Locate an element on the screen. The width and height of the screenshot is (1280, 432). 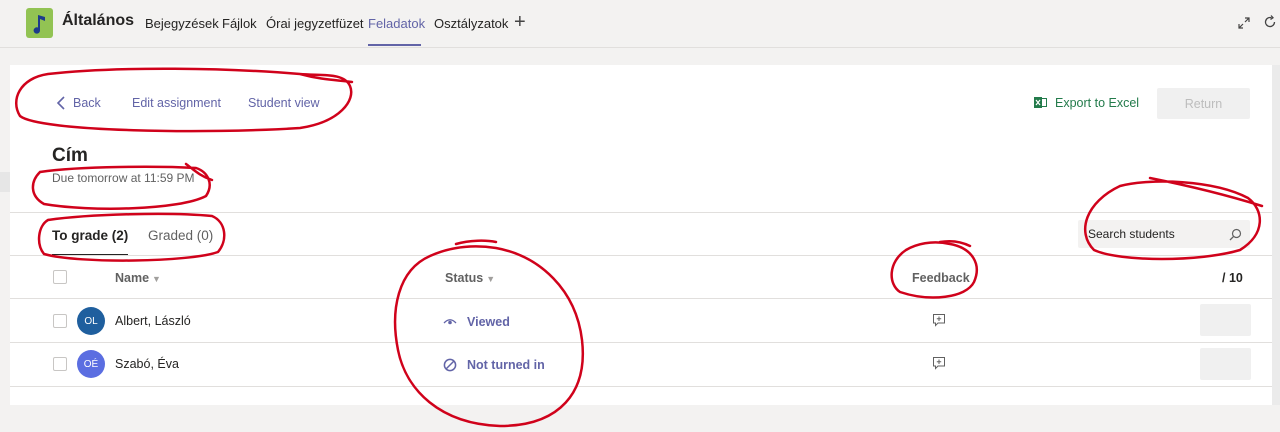
refresh-icon is located at coordinates (1270, 22).